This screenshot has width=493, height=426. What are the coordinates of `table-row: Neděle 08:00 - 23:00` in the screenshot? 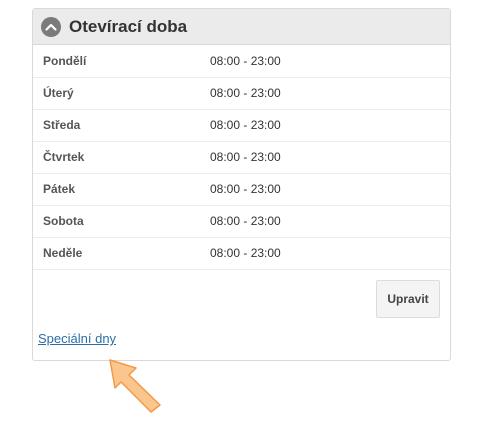 It's located at (241, 253).